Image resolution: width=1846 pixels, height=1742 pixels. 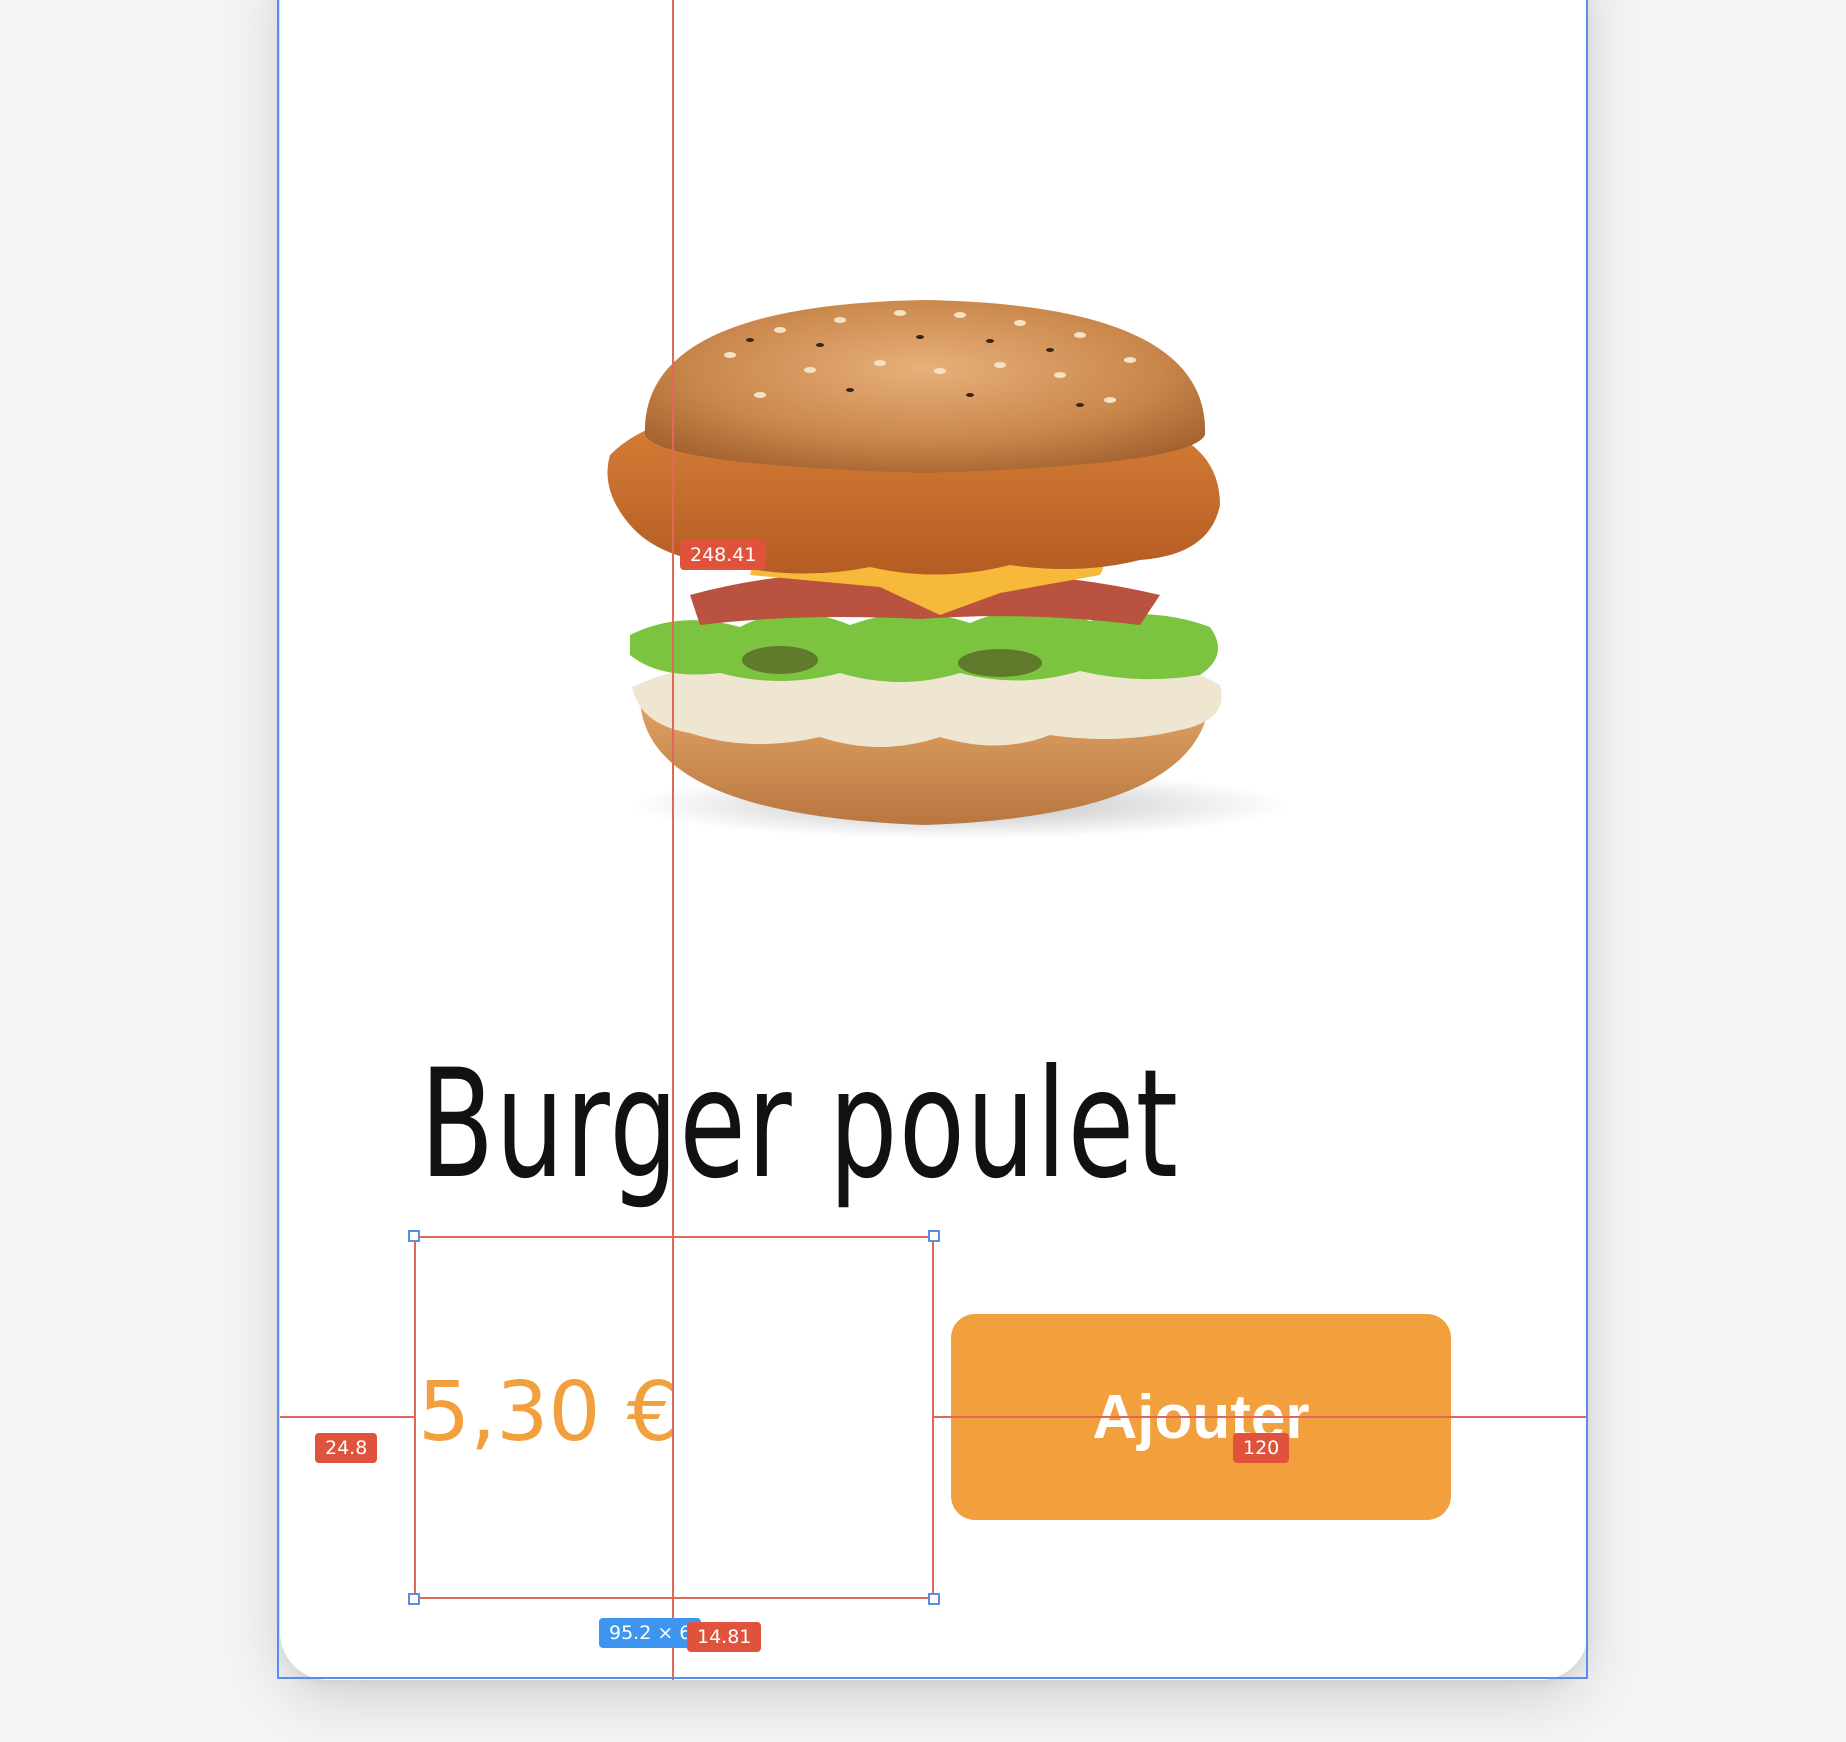 I want to click on product-title: Burger poulet, so click(x=800, y=1125).